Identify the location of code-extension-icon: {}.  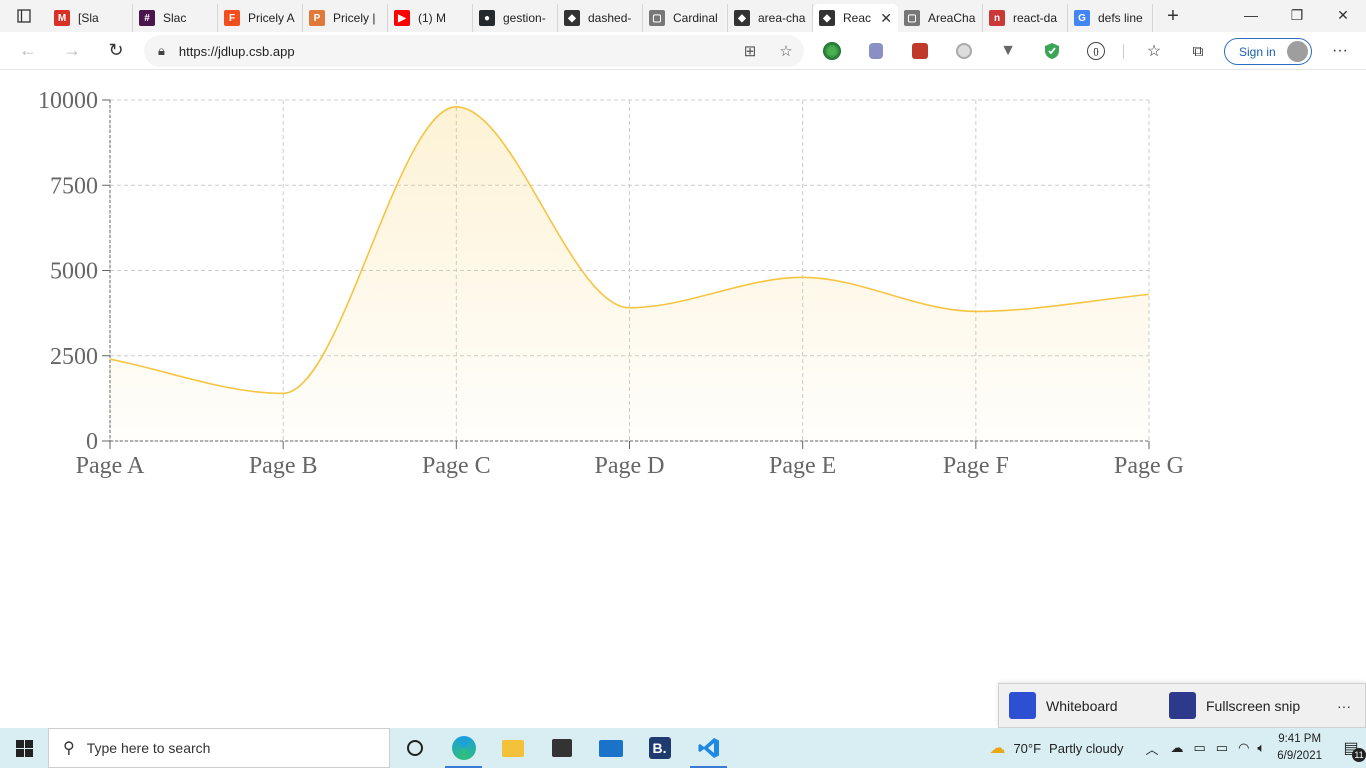
(1096, 51).